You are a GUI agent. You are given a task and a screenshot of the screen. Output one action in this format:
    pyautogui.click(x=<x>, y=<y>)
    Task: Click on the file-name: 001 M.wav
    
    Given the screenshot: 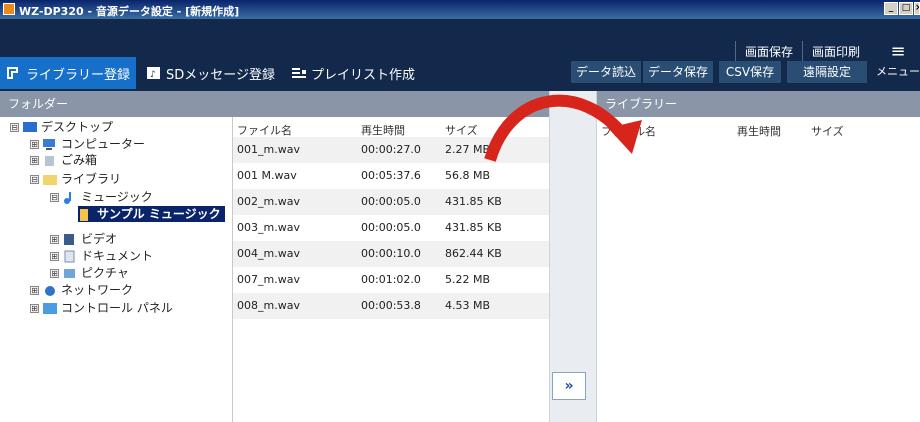 What is the action you would take?
    pyautogui.click(x=267, y=175)
    